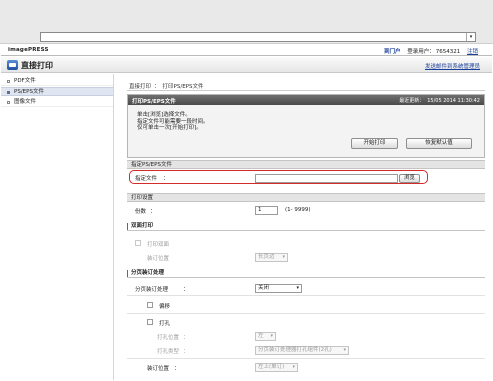 This screenshot has height=381, width=493. Describe the element at coordinates (165, 307) in the screenshot. I see `offset-label: 偏移` at that location.